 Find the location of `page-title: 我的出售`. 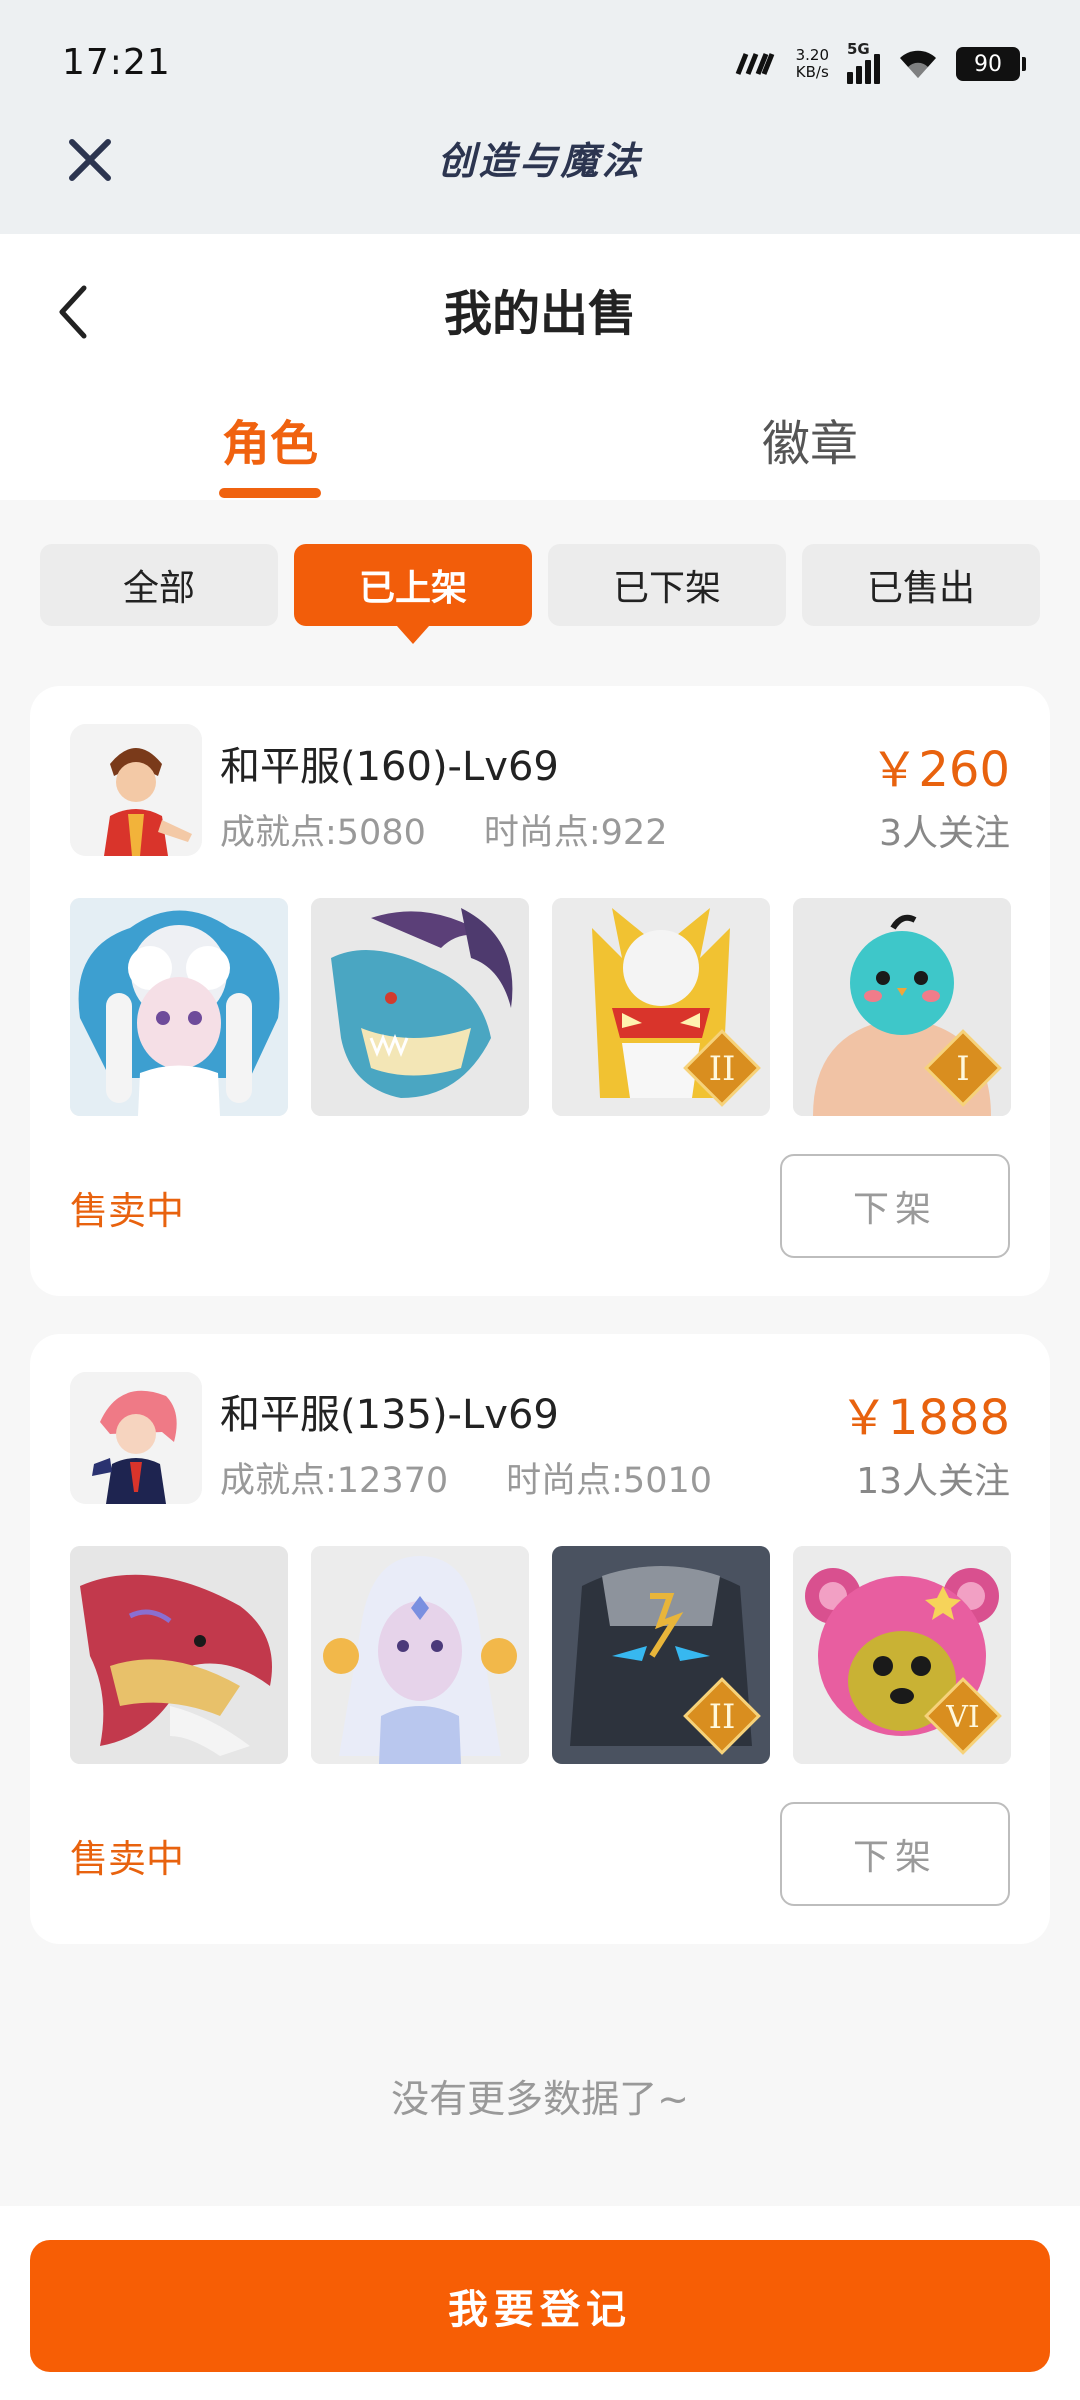

page-title: 我的出售 is located at coordinates (539, 314).